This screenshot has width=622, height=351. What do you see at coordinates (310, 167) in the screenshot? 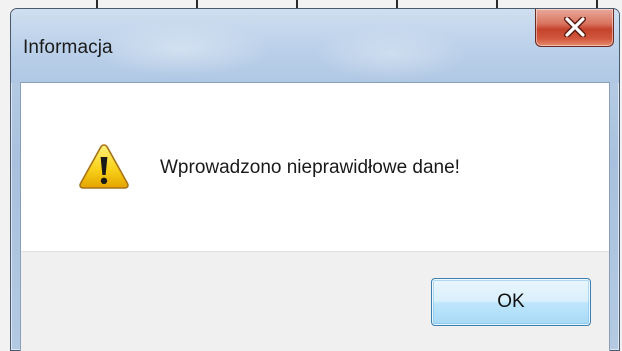
I see `message-text: Wprowadzono nieprawidłowe dane!` at bounding box center [310, 167].